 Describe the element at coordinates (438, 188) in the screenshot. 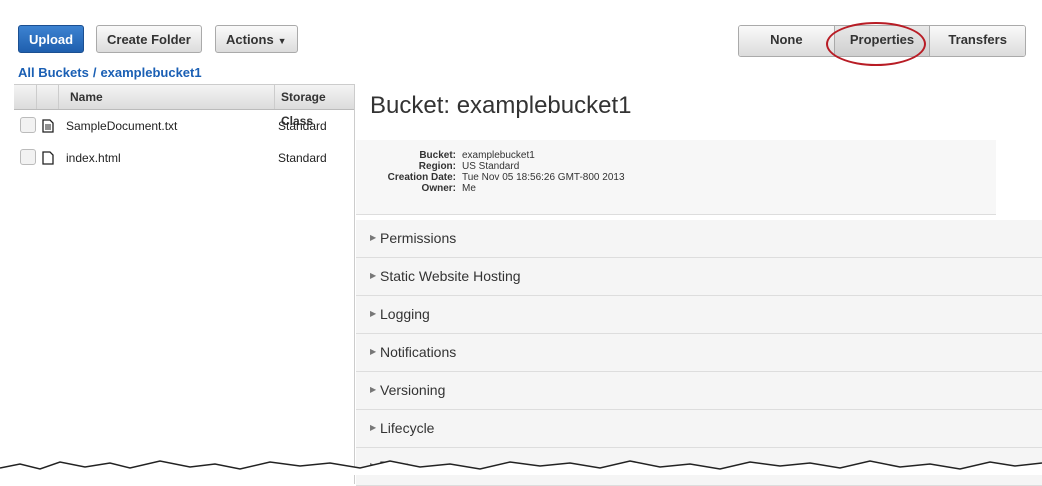

I see `owner-label: Owner:` at that location.